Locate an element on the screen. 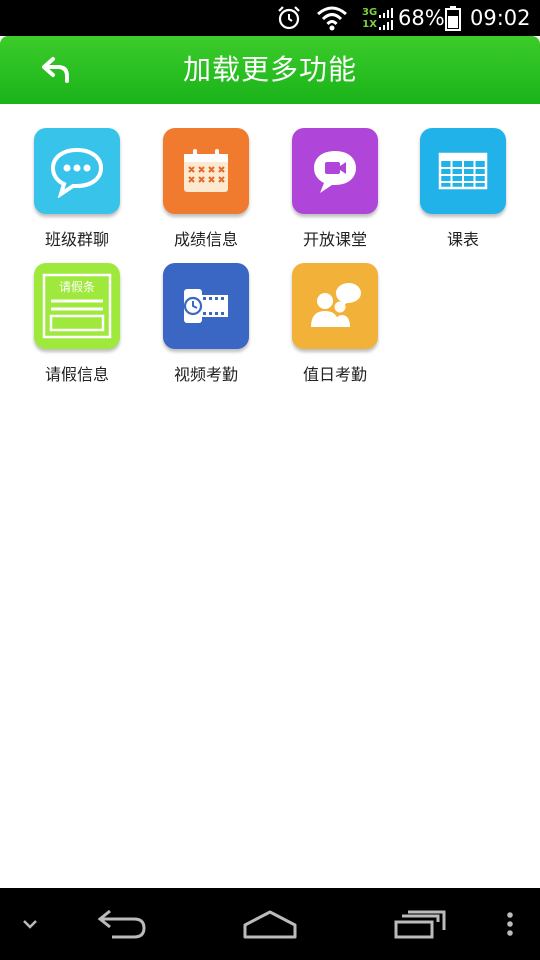 Image resolution: width=540 pixels, height=960 pixels. battery-percent: 68% is located at coordinates (421, 18).